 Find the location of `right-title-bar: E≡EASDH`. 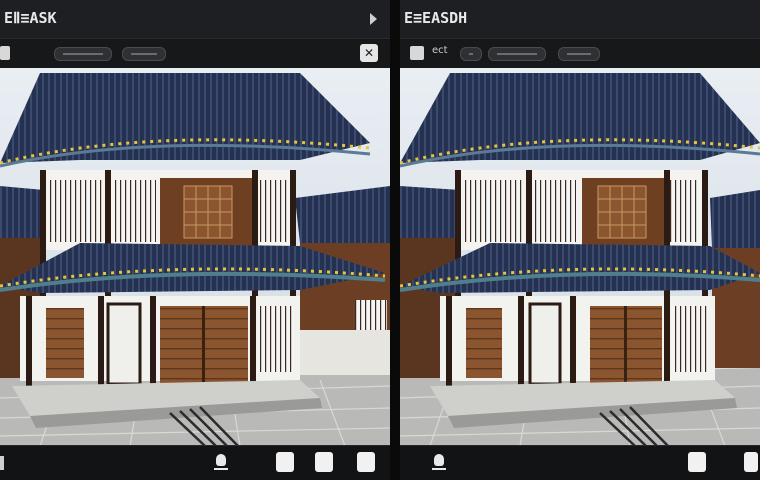

right-title-bar: E≡EASDH is located at coordinates (580, 19).